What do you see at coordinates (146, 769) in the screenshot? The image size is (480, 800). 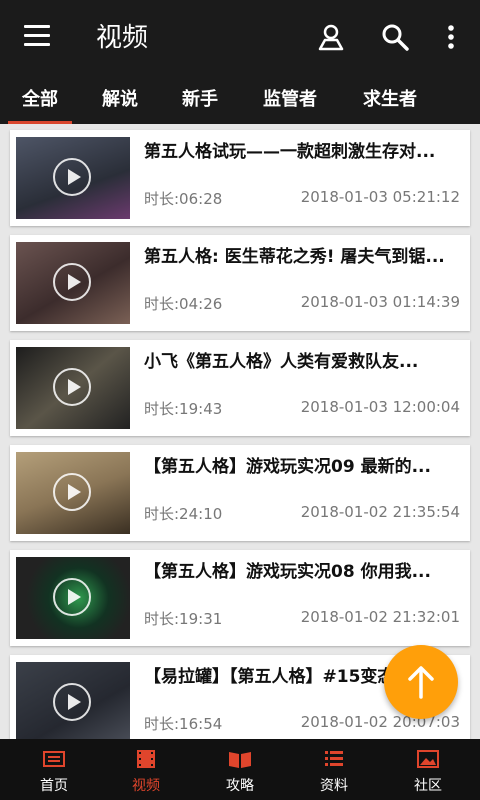 I see `nav-video: 视频` at bounding box center [146, 769].